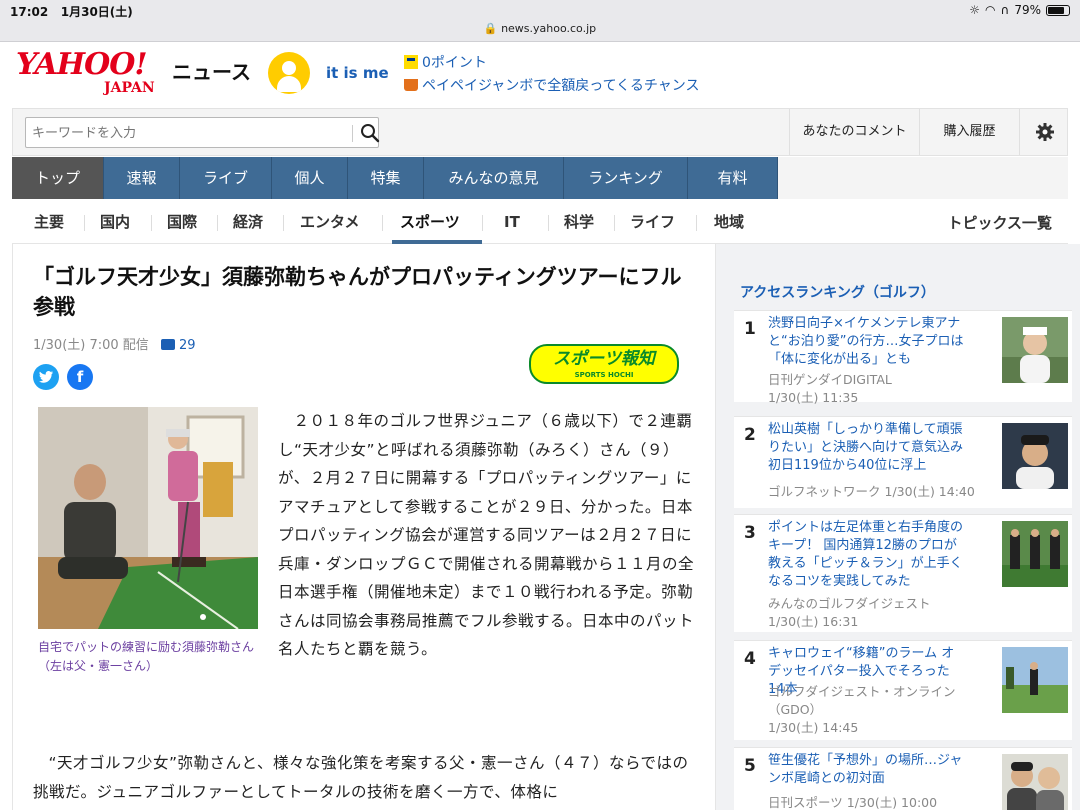  What do you see at coordinates (512, 222) in the screenshot?
I see `category-it: IT` at bounding box center [512, 222].